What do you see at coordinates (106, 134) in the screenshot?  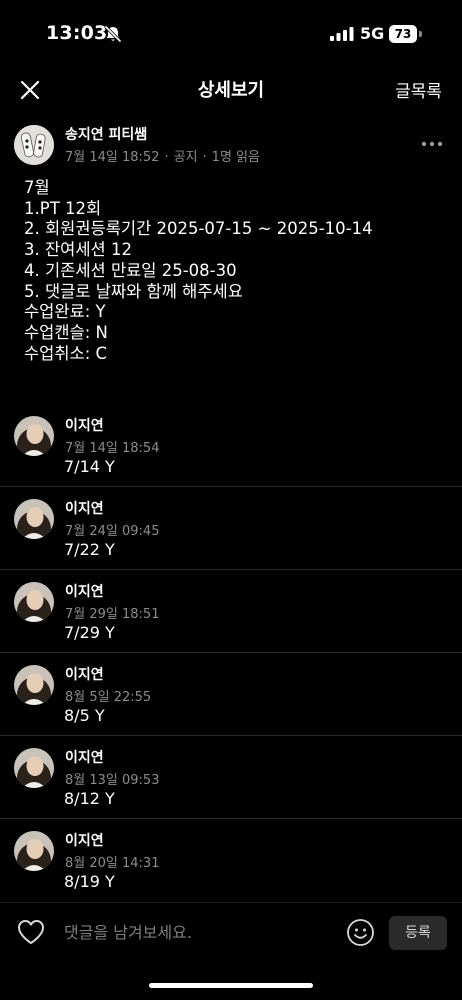 I see `author-name: 송지연 피티쌤` at bounding box center [106, 134].